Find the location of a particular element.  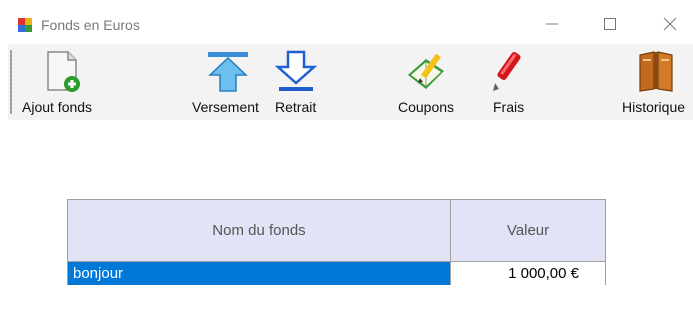

cell-fund-value: 1 000,00 € is located at coordinates (528, 273).